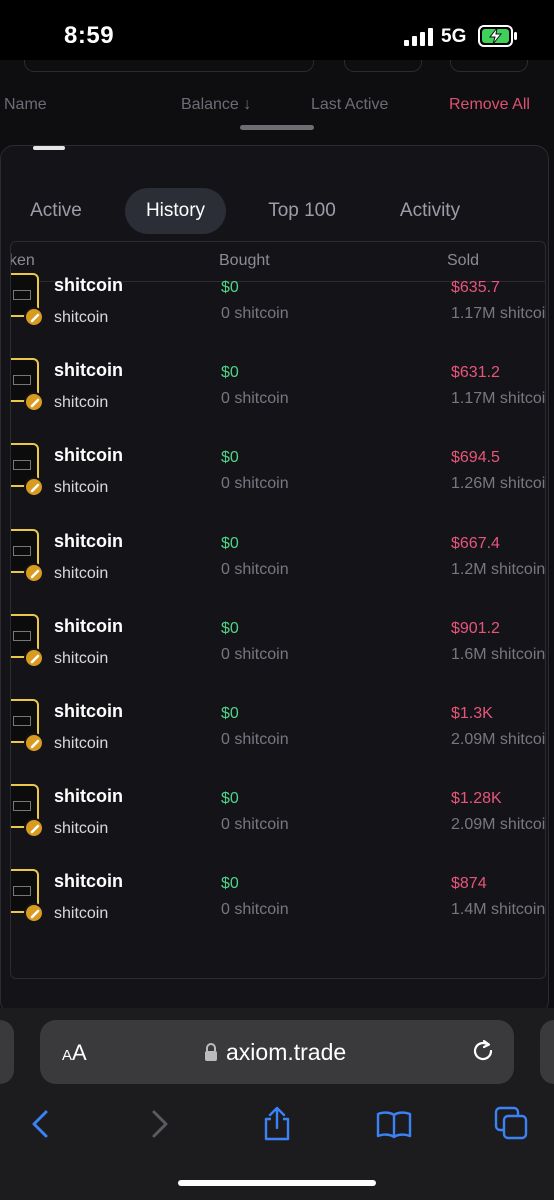  What do you see at coordinates (394, 1124) in the screenshot?
I see `bookmarks-icon` at bounding box center [394, 1124].